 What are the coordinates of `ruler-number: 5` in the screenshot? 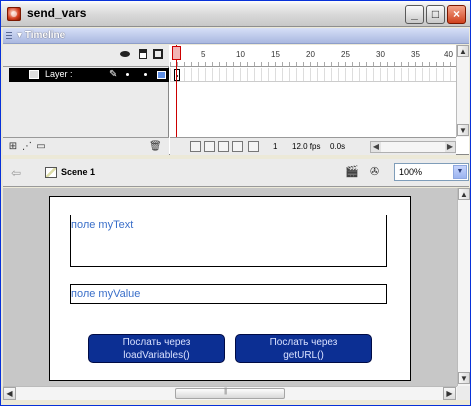 It's located at (203, 54).